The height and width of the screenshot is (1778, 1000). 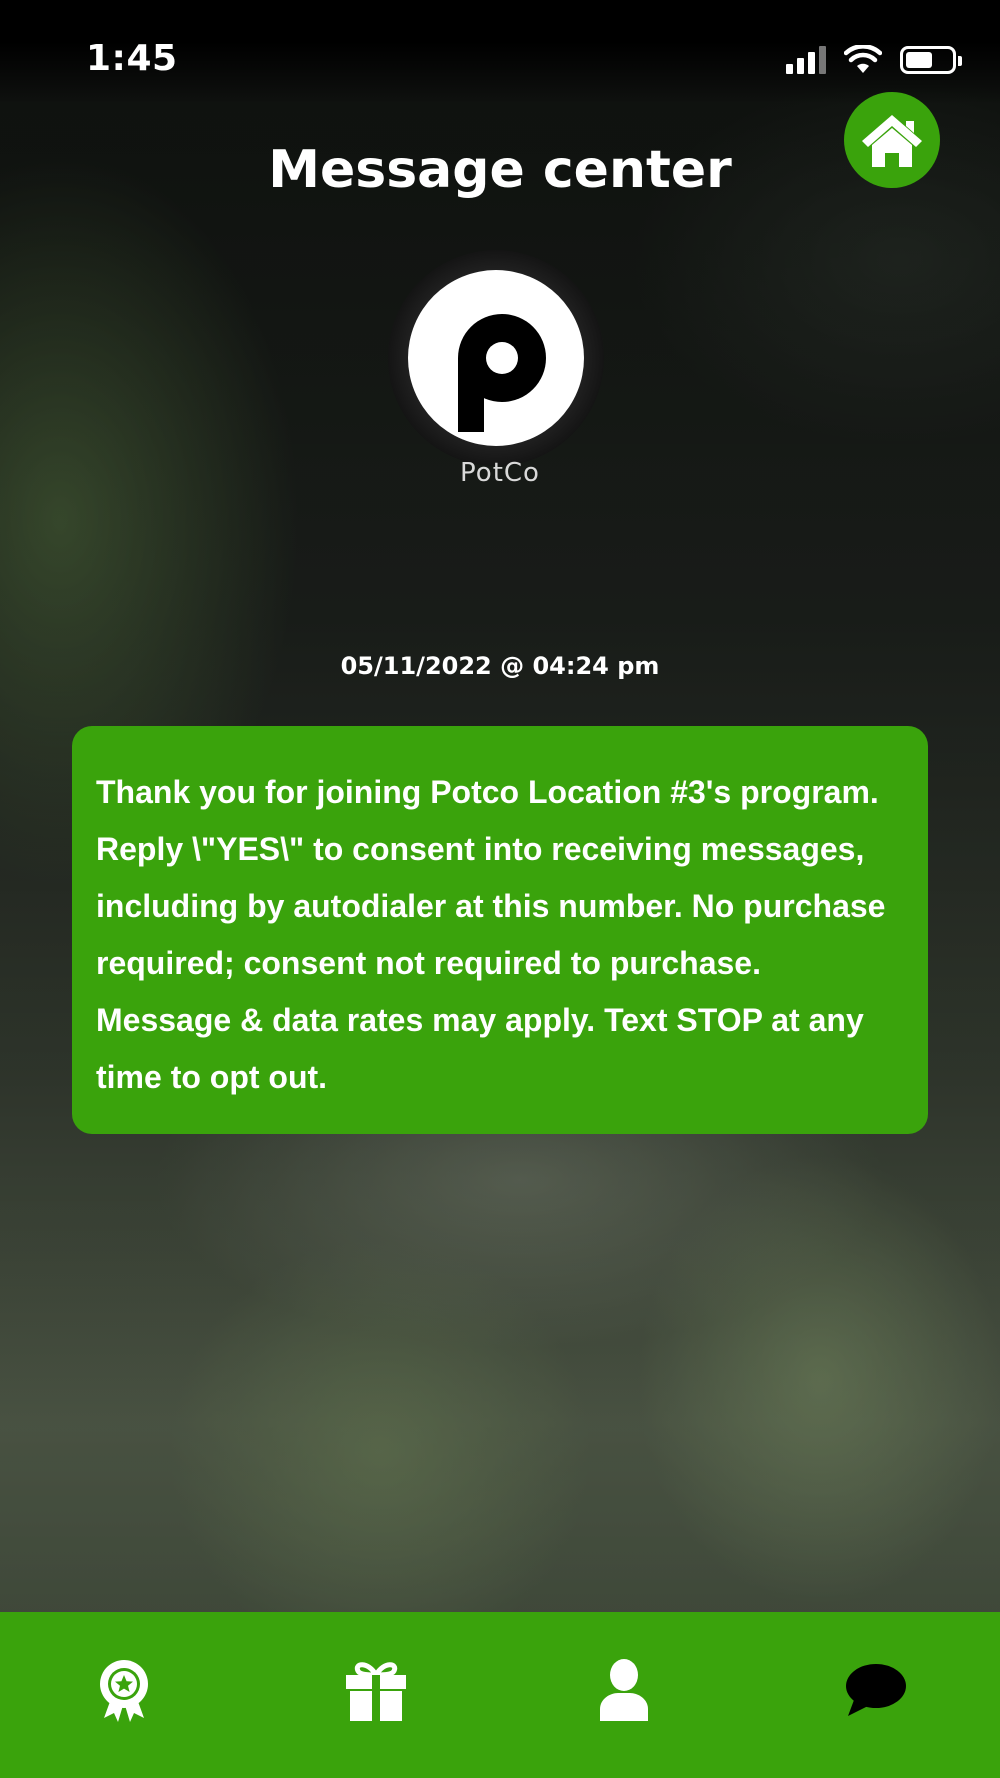 What do you see at coordinates (132, 58) in the screenshot?
I see `status-time: 1:45` at bounding box center [132, 58].